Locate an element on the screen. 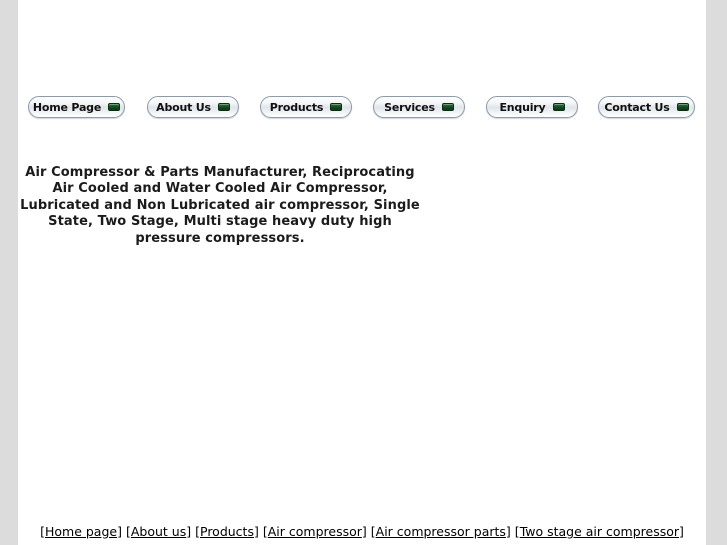  right-margin-band is located at coordinates (716, 272).